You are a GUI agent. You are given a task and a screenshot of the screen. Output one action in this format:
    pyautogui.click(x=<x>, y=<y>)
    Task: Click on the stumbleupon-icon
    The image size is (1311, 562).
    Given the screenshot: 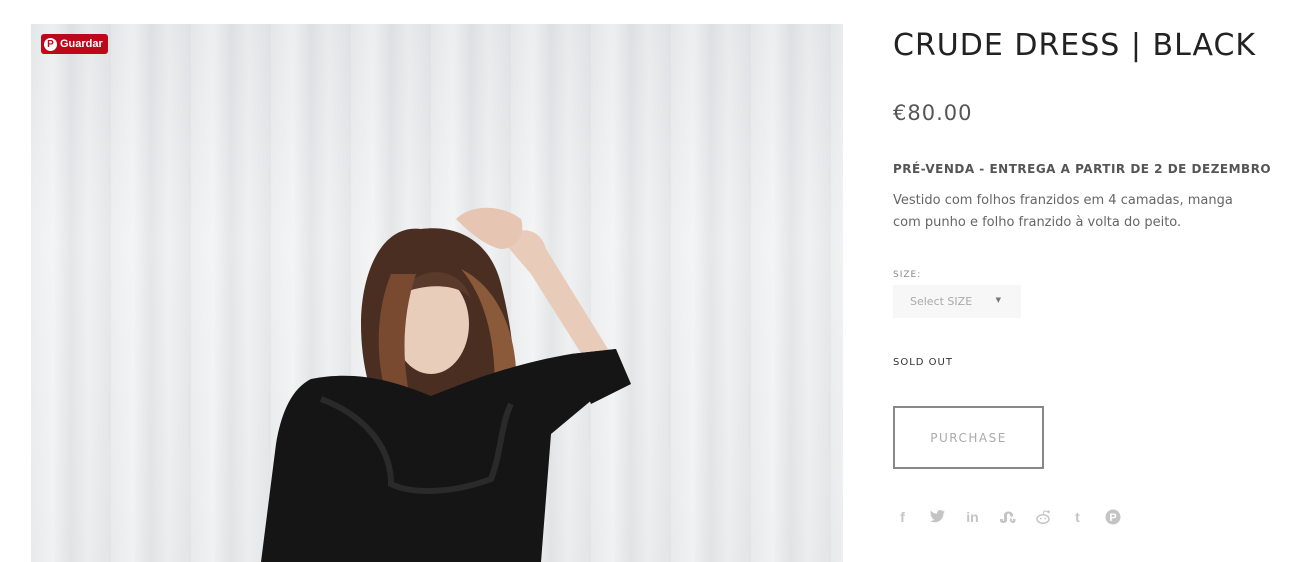 What is the action you would take?
    pyautogui.click(x=1007, y=516)
    